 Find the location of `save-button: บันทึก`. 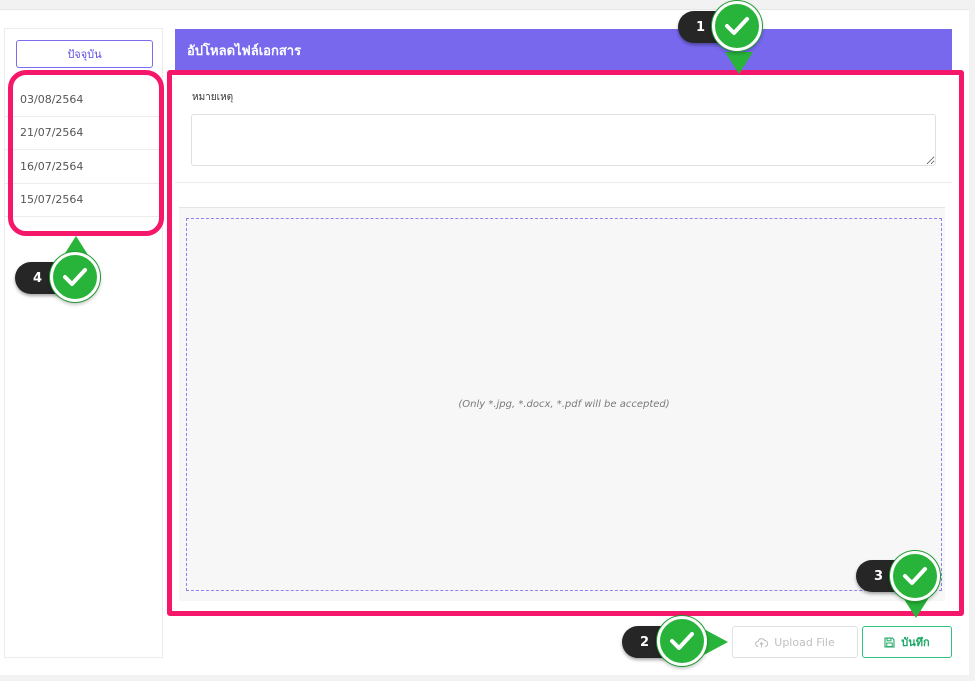

save-button: บันทึก is located at coordinates (907, 642).